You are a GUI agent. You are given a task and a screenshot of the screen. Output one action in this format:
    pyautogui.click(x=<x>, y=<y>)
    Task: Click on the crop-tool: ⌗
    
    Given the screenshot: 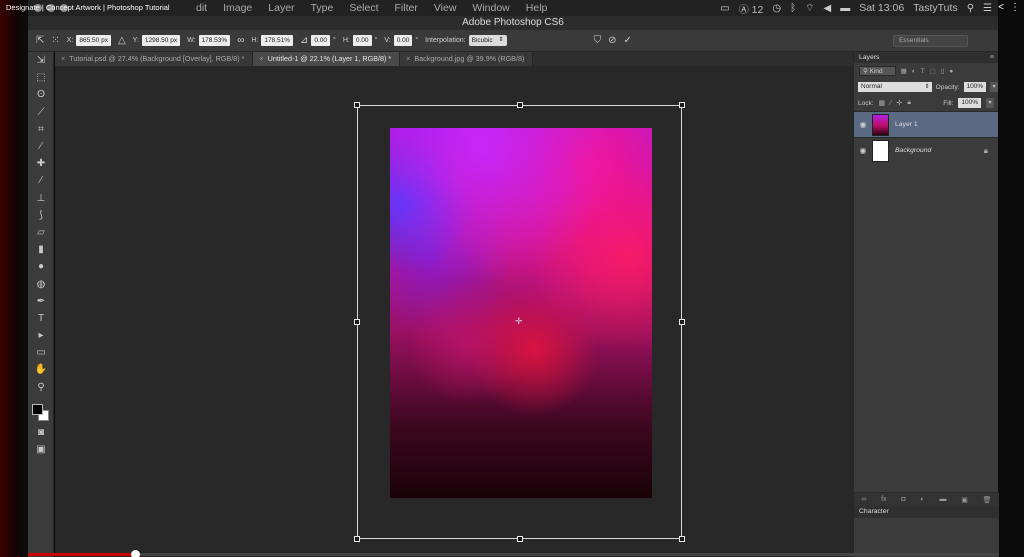 What is the action you would take?
    pyautogui.click(x=41, y=129)
    